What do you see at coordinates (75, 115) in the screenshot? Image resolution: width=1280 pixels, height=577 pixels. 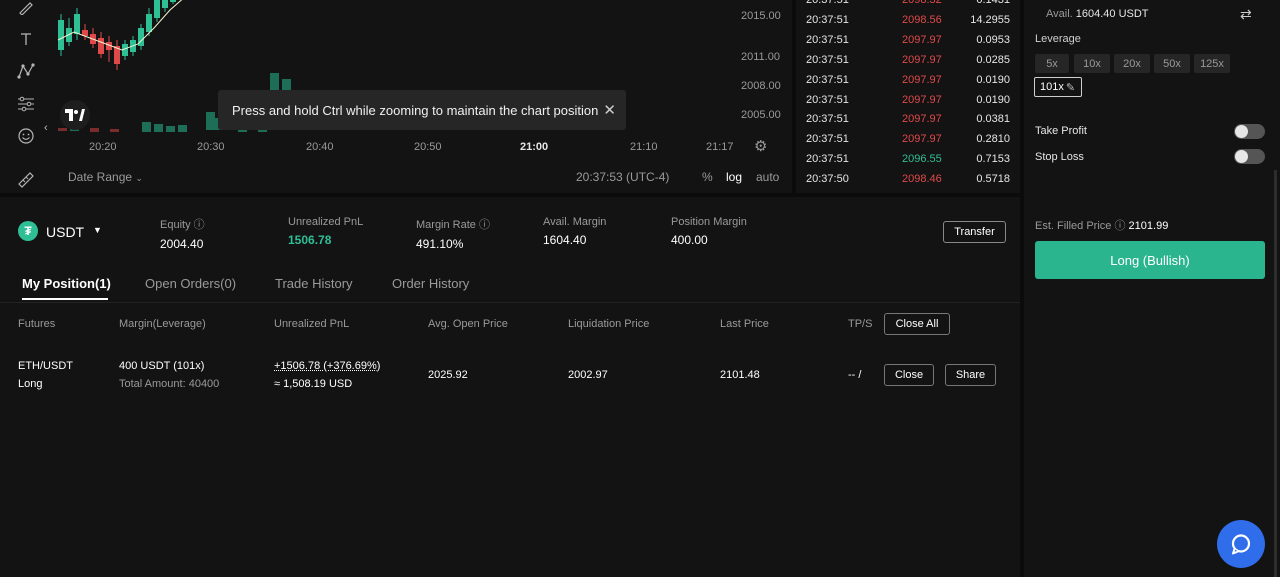 I see `tradingview-logo-icon` at bounding box center [75, 115].